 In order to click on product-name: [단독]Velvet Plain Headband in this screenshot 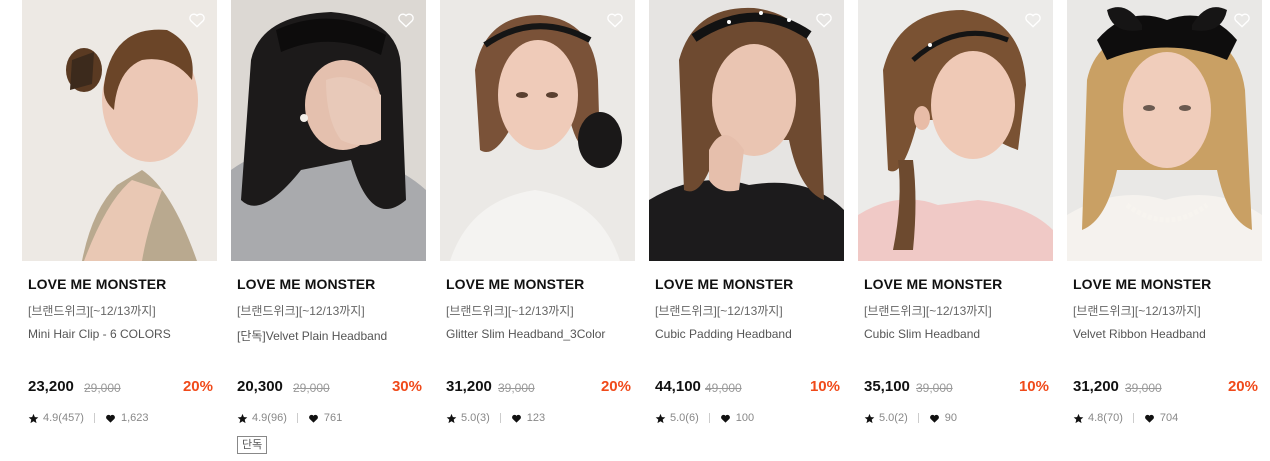, I will do `click(312, 335)`.